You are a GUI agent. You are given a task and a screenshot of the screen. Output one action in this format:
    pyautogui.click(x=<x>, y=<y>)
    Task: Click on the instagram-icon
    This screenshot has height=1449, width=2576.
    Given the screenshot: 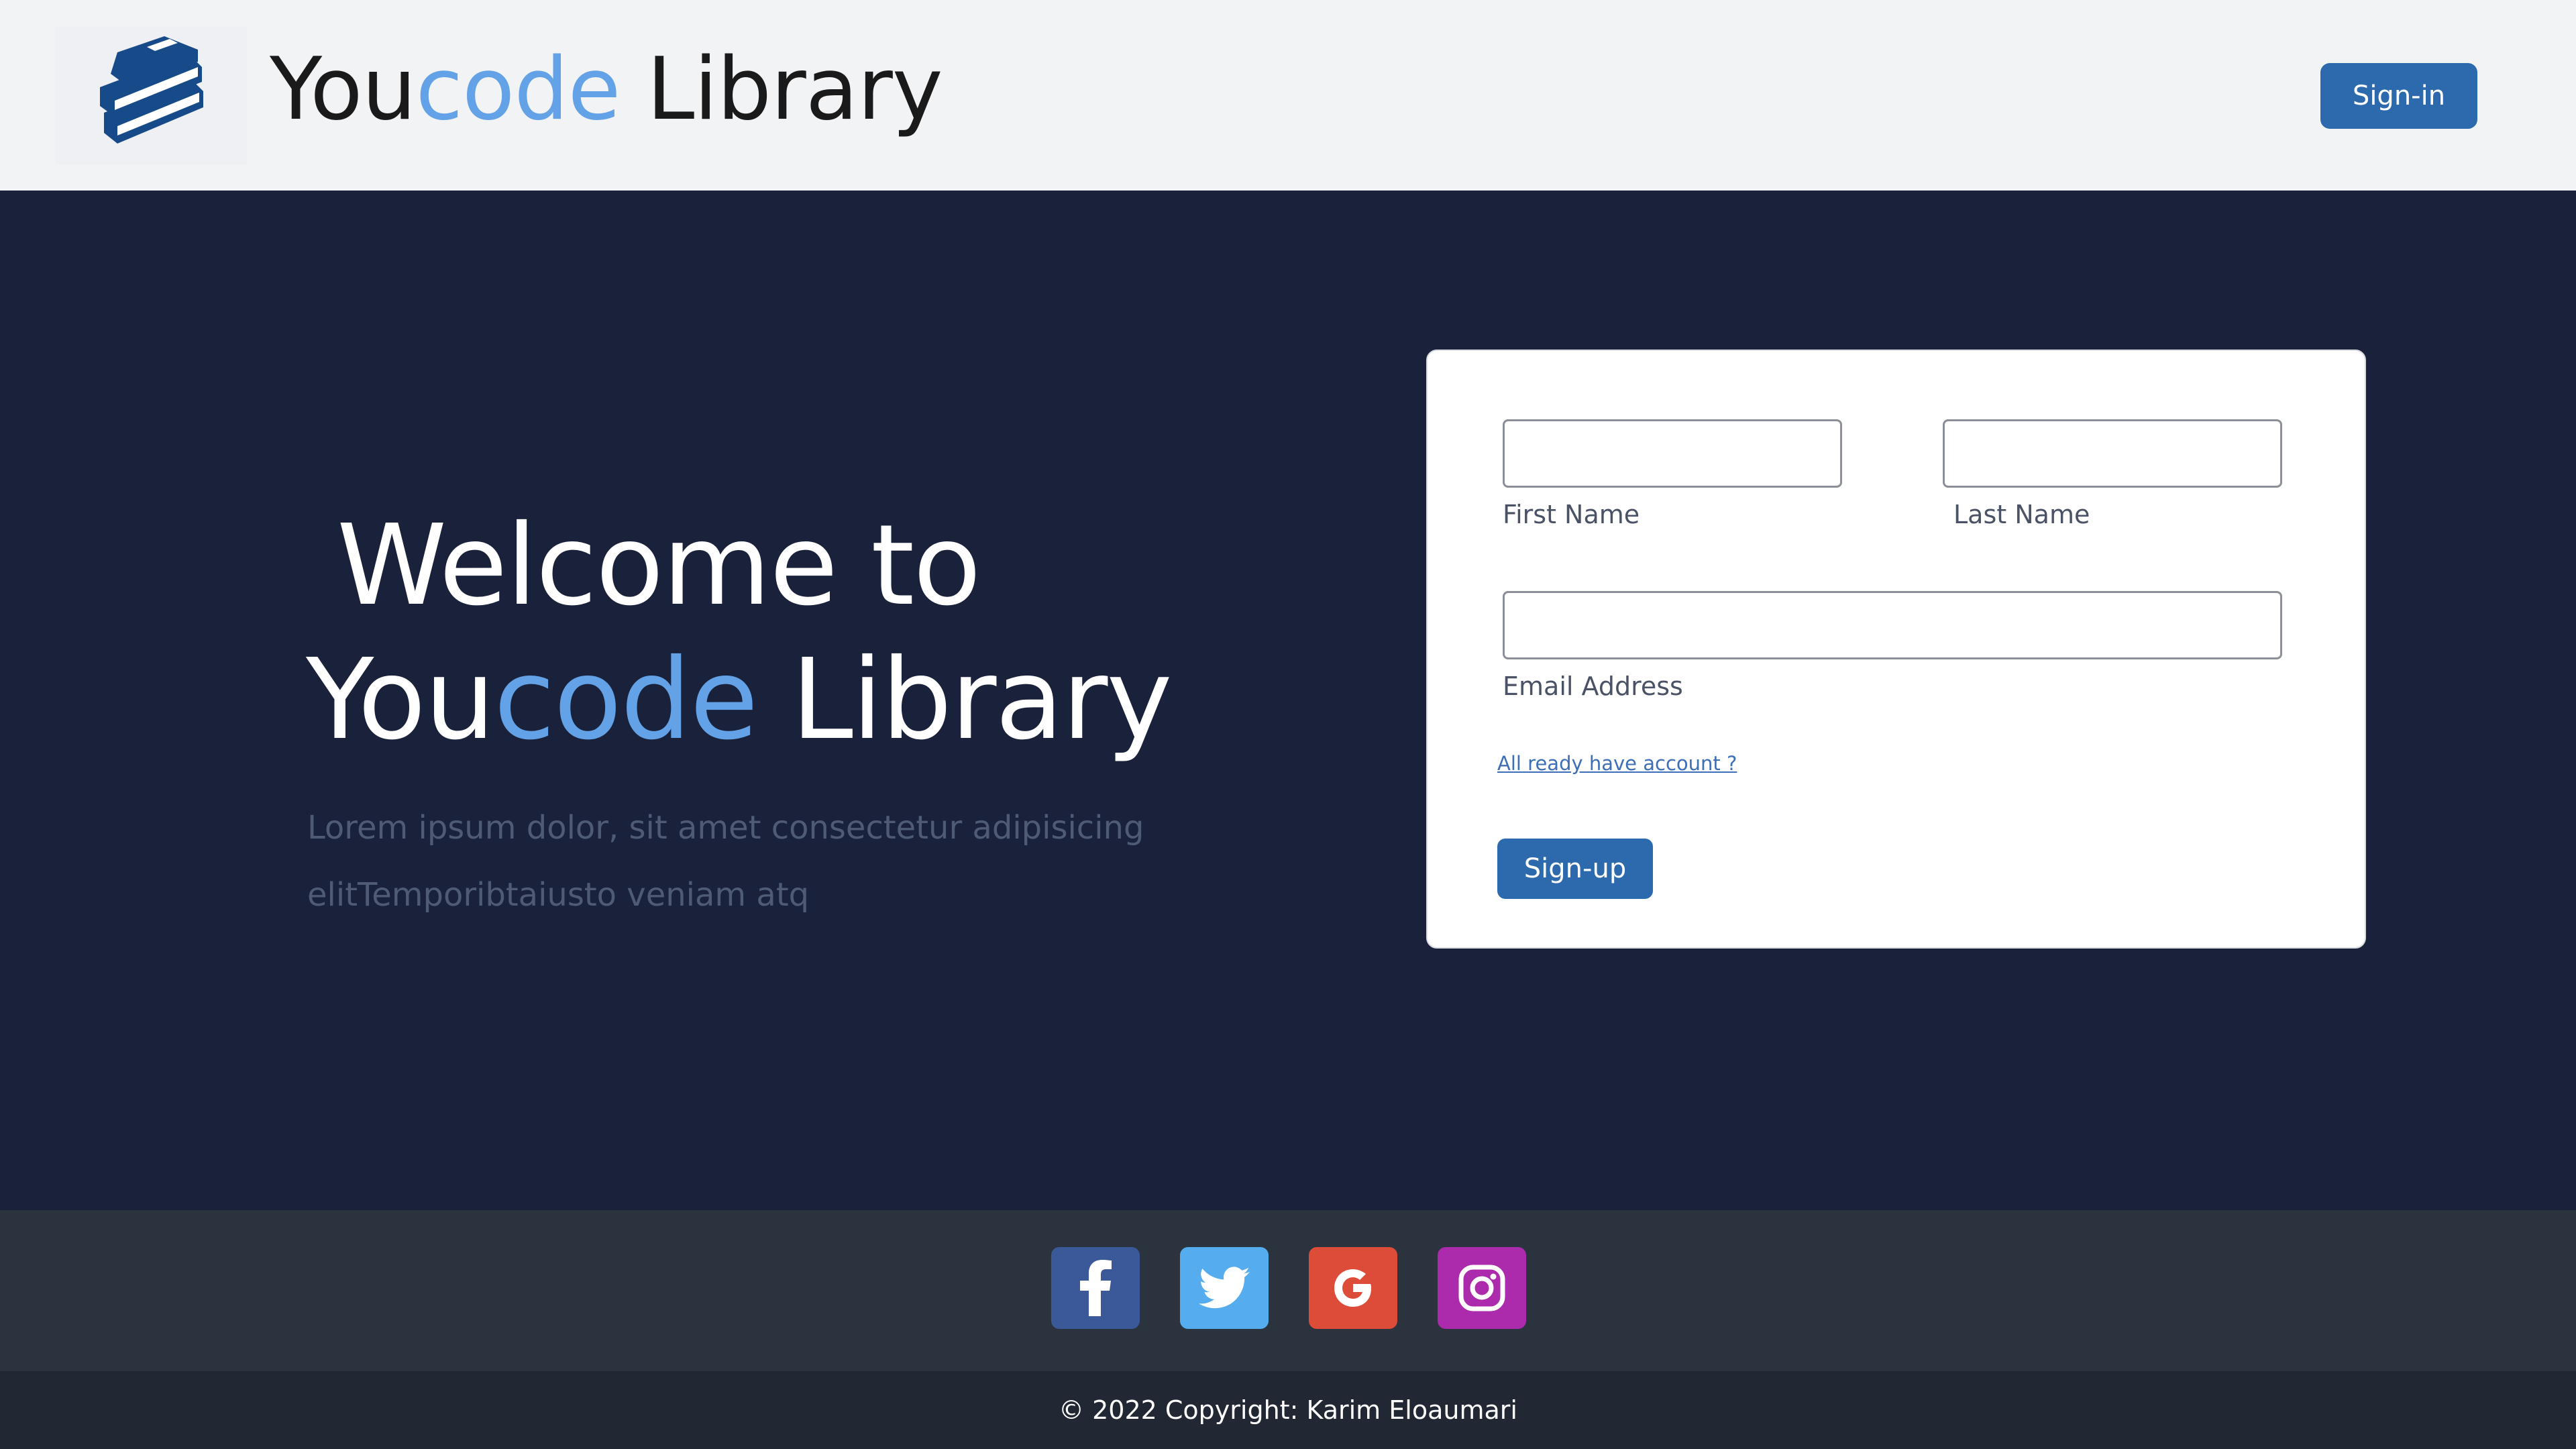 What is the action you would take?
    pyautogui.click(x=1481, y=1288)
    